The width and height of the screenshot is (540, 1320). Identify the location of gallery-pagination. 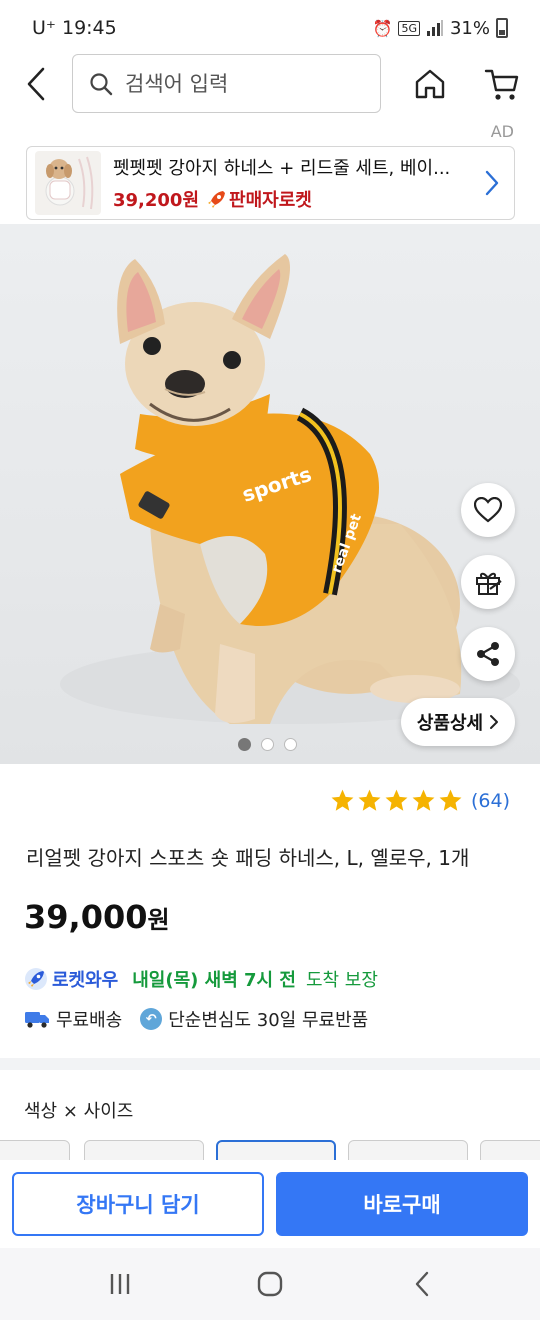
(267, 744).